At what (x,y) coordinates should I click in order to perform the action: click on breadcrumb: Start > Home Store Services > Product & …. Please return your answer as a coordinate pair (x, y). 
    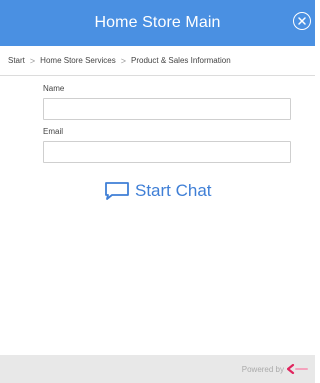
    Looking at the image, I should click on (157, 61).